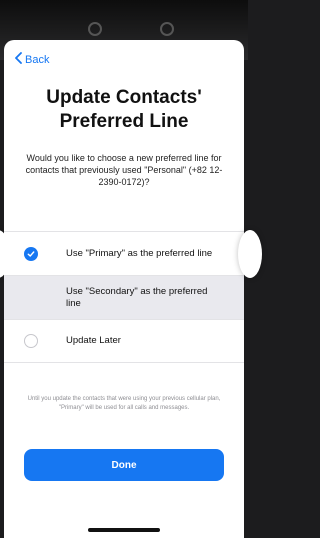 This screenshot has width=320, height=538. What do you see at coordinates (124, 465) in the screenshot?
I see `done-button: Done` at bounding box center [124, 465].